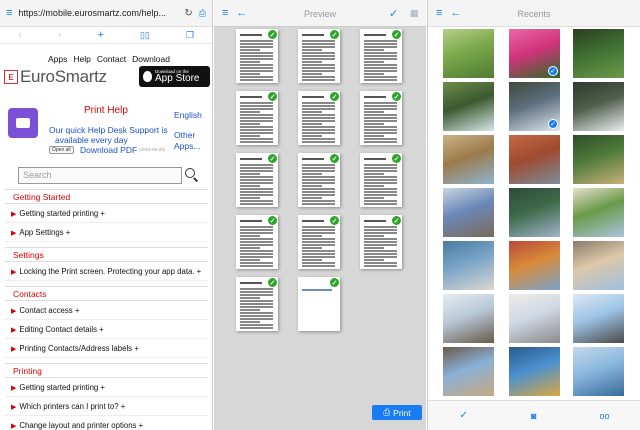 This screenshot has height=430, width=640. What do you see at coordinates (534, 53) in the screenshot?
I see `photo-pink-flowers: ✓` at bounding box center [534, 53].